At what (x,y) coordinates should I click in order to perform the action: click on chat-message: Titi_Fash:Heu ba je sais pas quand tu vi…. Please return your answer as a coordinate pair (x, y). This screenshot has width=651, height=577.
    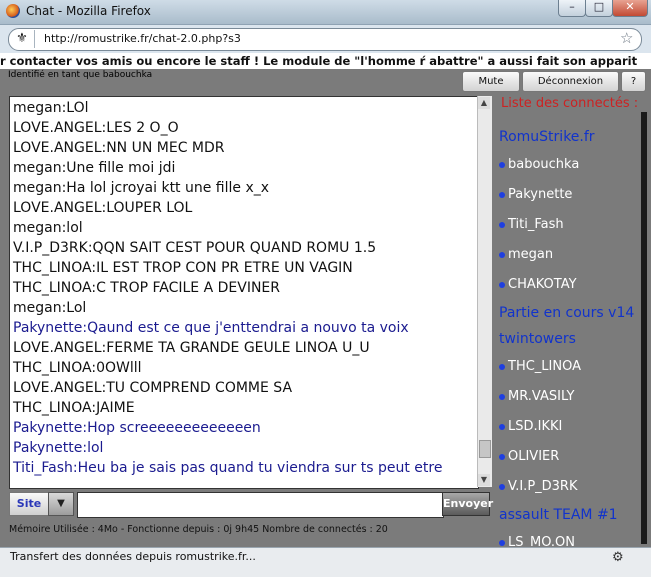
    Looking at the image, I should click on (228, 468).